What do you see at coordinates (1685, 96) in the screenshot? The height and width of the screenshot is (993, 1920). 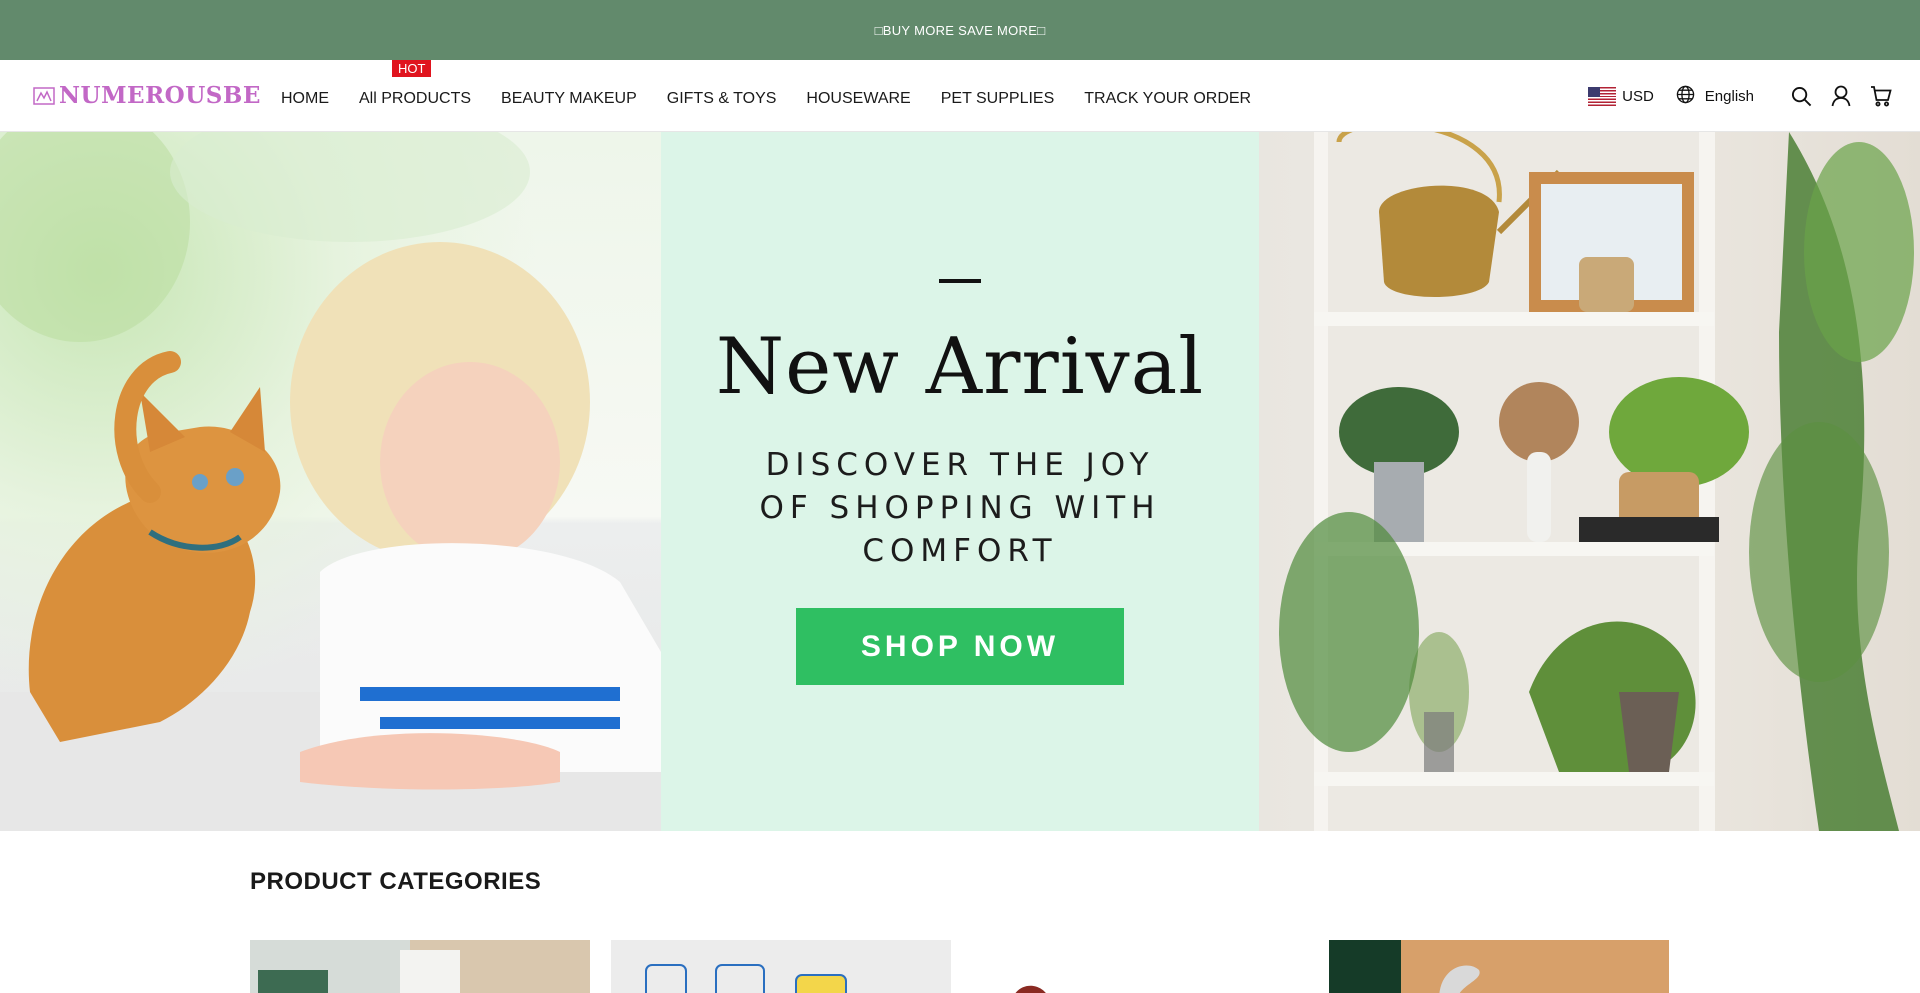 I see `globe-icon` at bounding box center [1685, 96].